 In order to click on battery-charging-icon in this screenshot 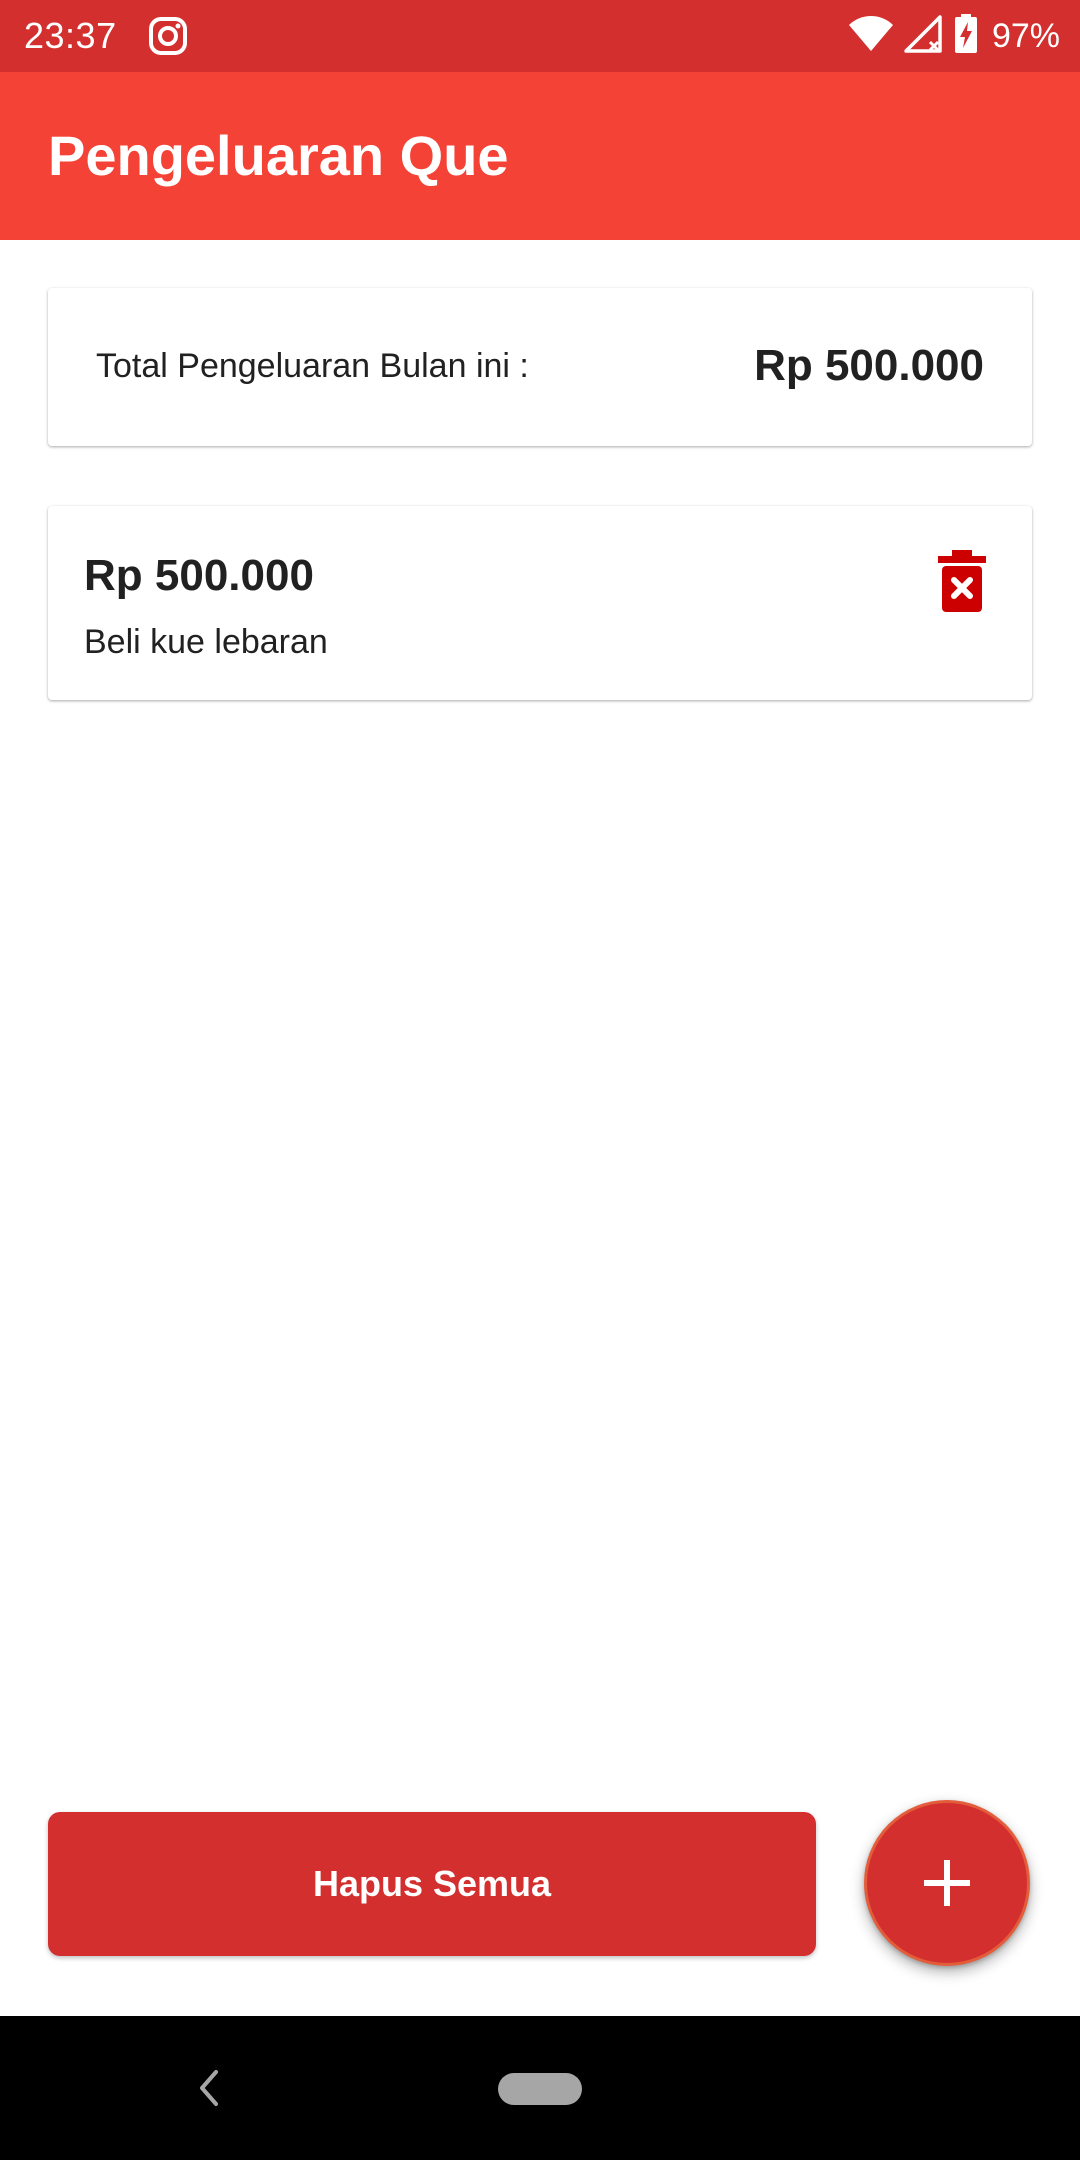, I will do `click(966, 36)`.